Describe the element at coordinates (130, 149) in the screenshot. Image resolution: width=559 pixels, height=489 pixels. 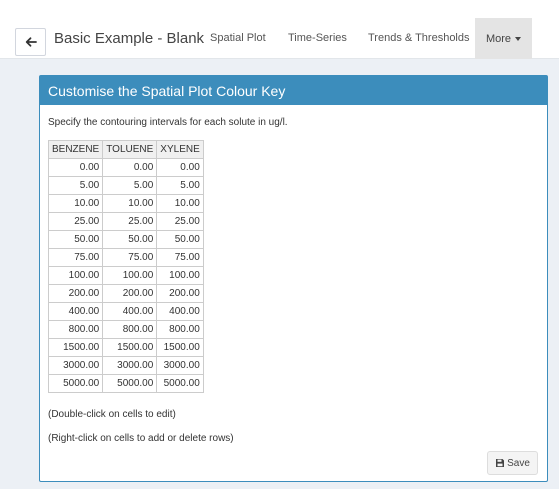
I see `column-header-toluene: TOLUENE` at that location.